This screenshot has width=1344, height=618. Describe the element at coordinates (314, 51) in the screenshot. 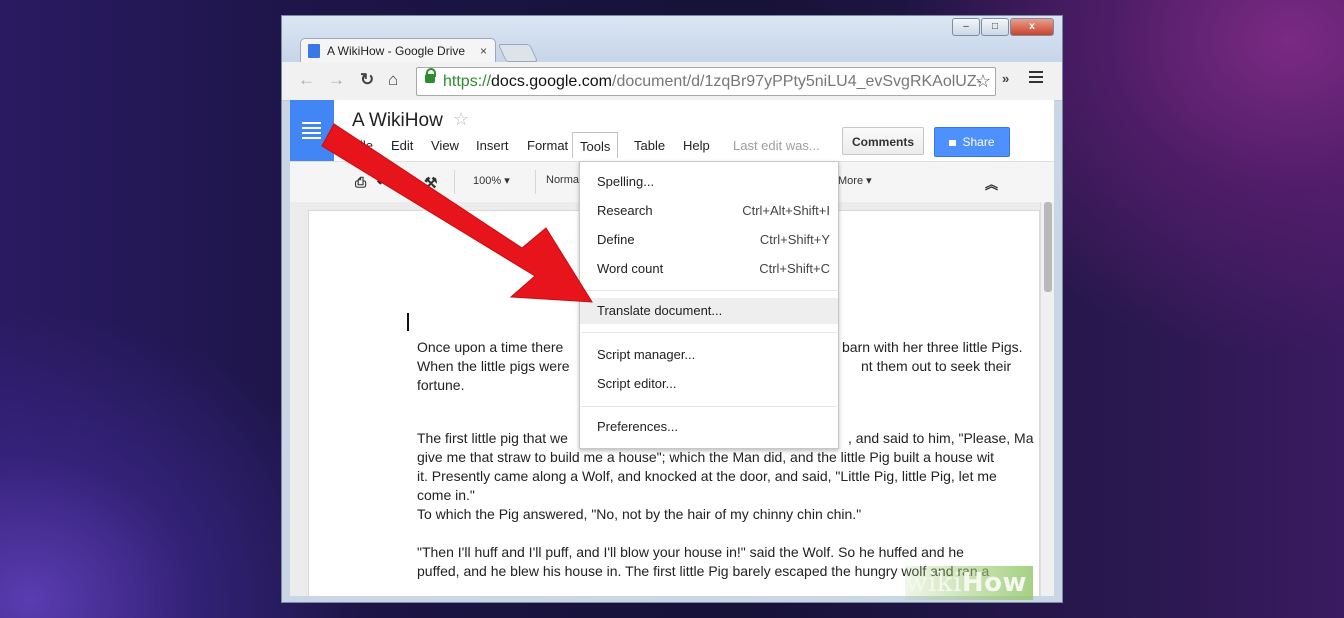

I see `google-docs-icon` at that location.